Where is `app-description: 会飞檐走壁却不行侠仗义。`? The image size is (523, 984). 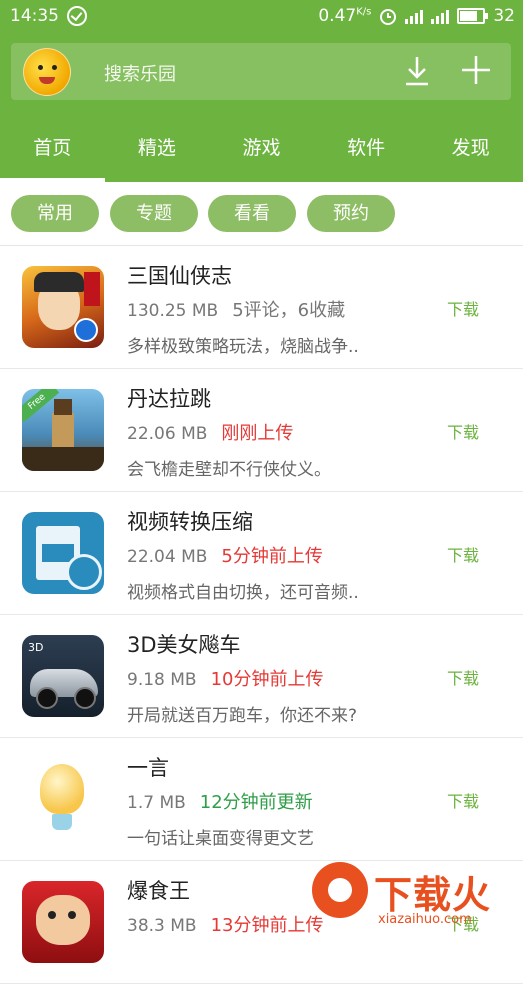 app-description: 会飞檐走壁却不行侠仗义。 is located at coordinates (229, 470).